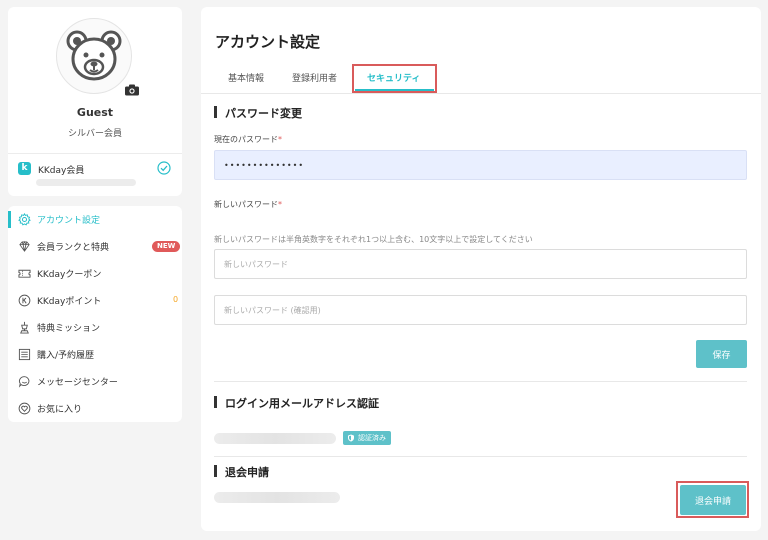 This screenshot has height=540, width=768. I want to click on kkday-logo-icon: k, so click(24, 168).